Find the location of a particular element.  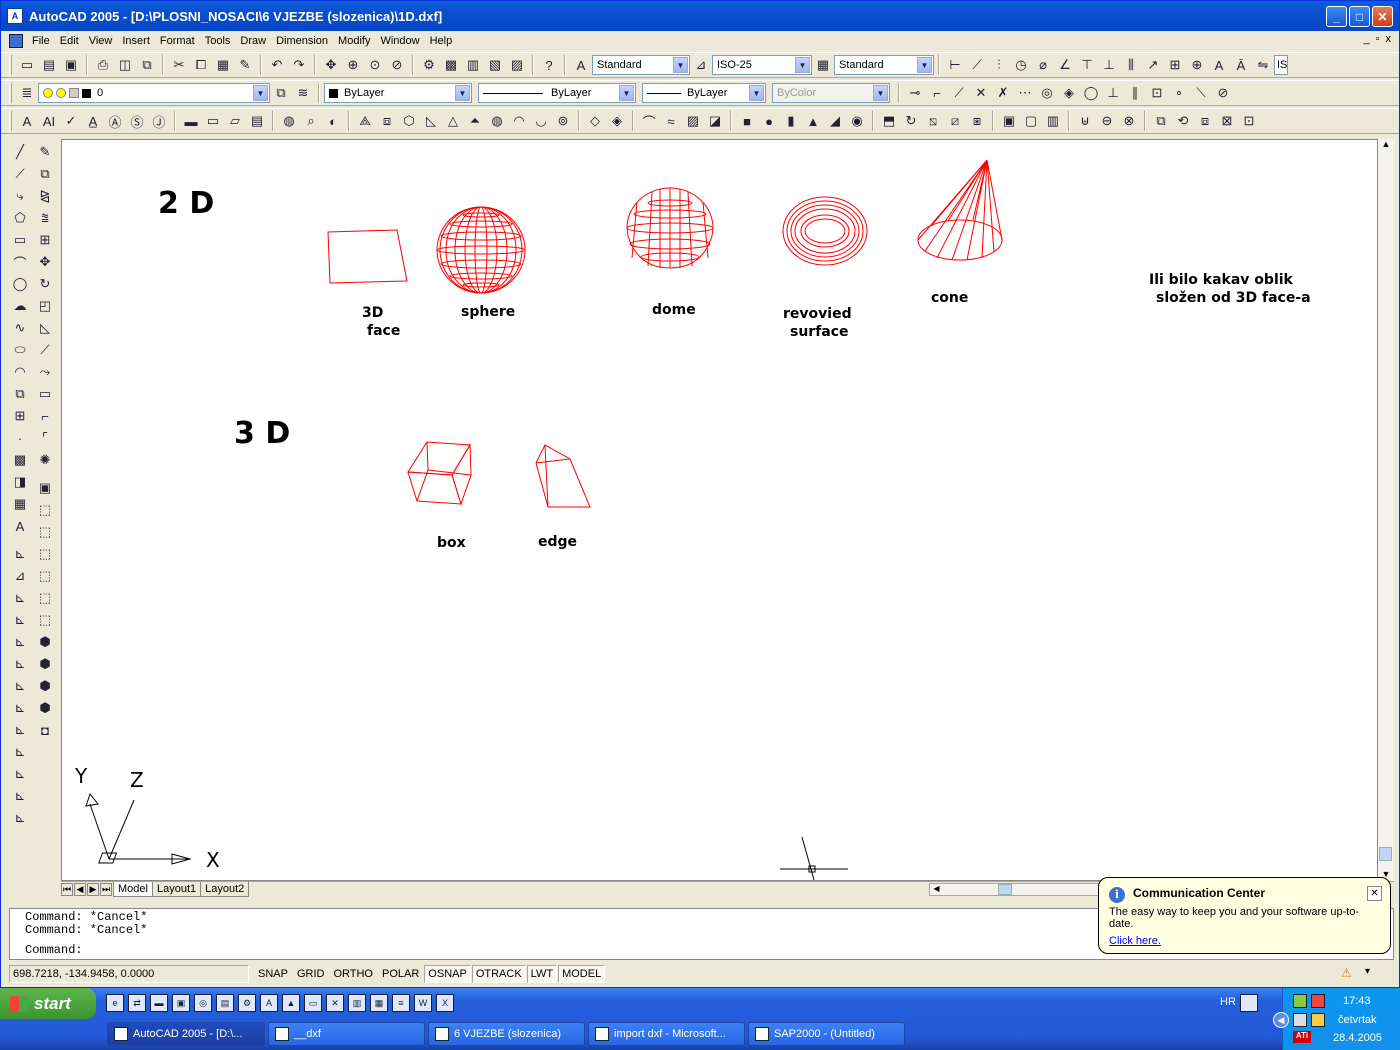

solid-wedge-icon: ◢ is located at coordinates (835, 121).